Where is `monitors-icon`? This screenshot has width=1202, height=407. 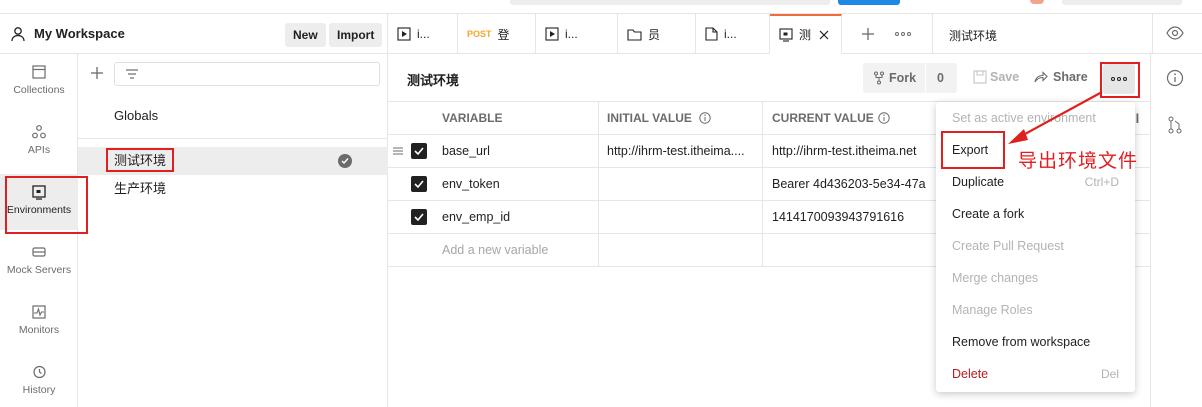
monitors-icon is located at coordinates (39, 312).